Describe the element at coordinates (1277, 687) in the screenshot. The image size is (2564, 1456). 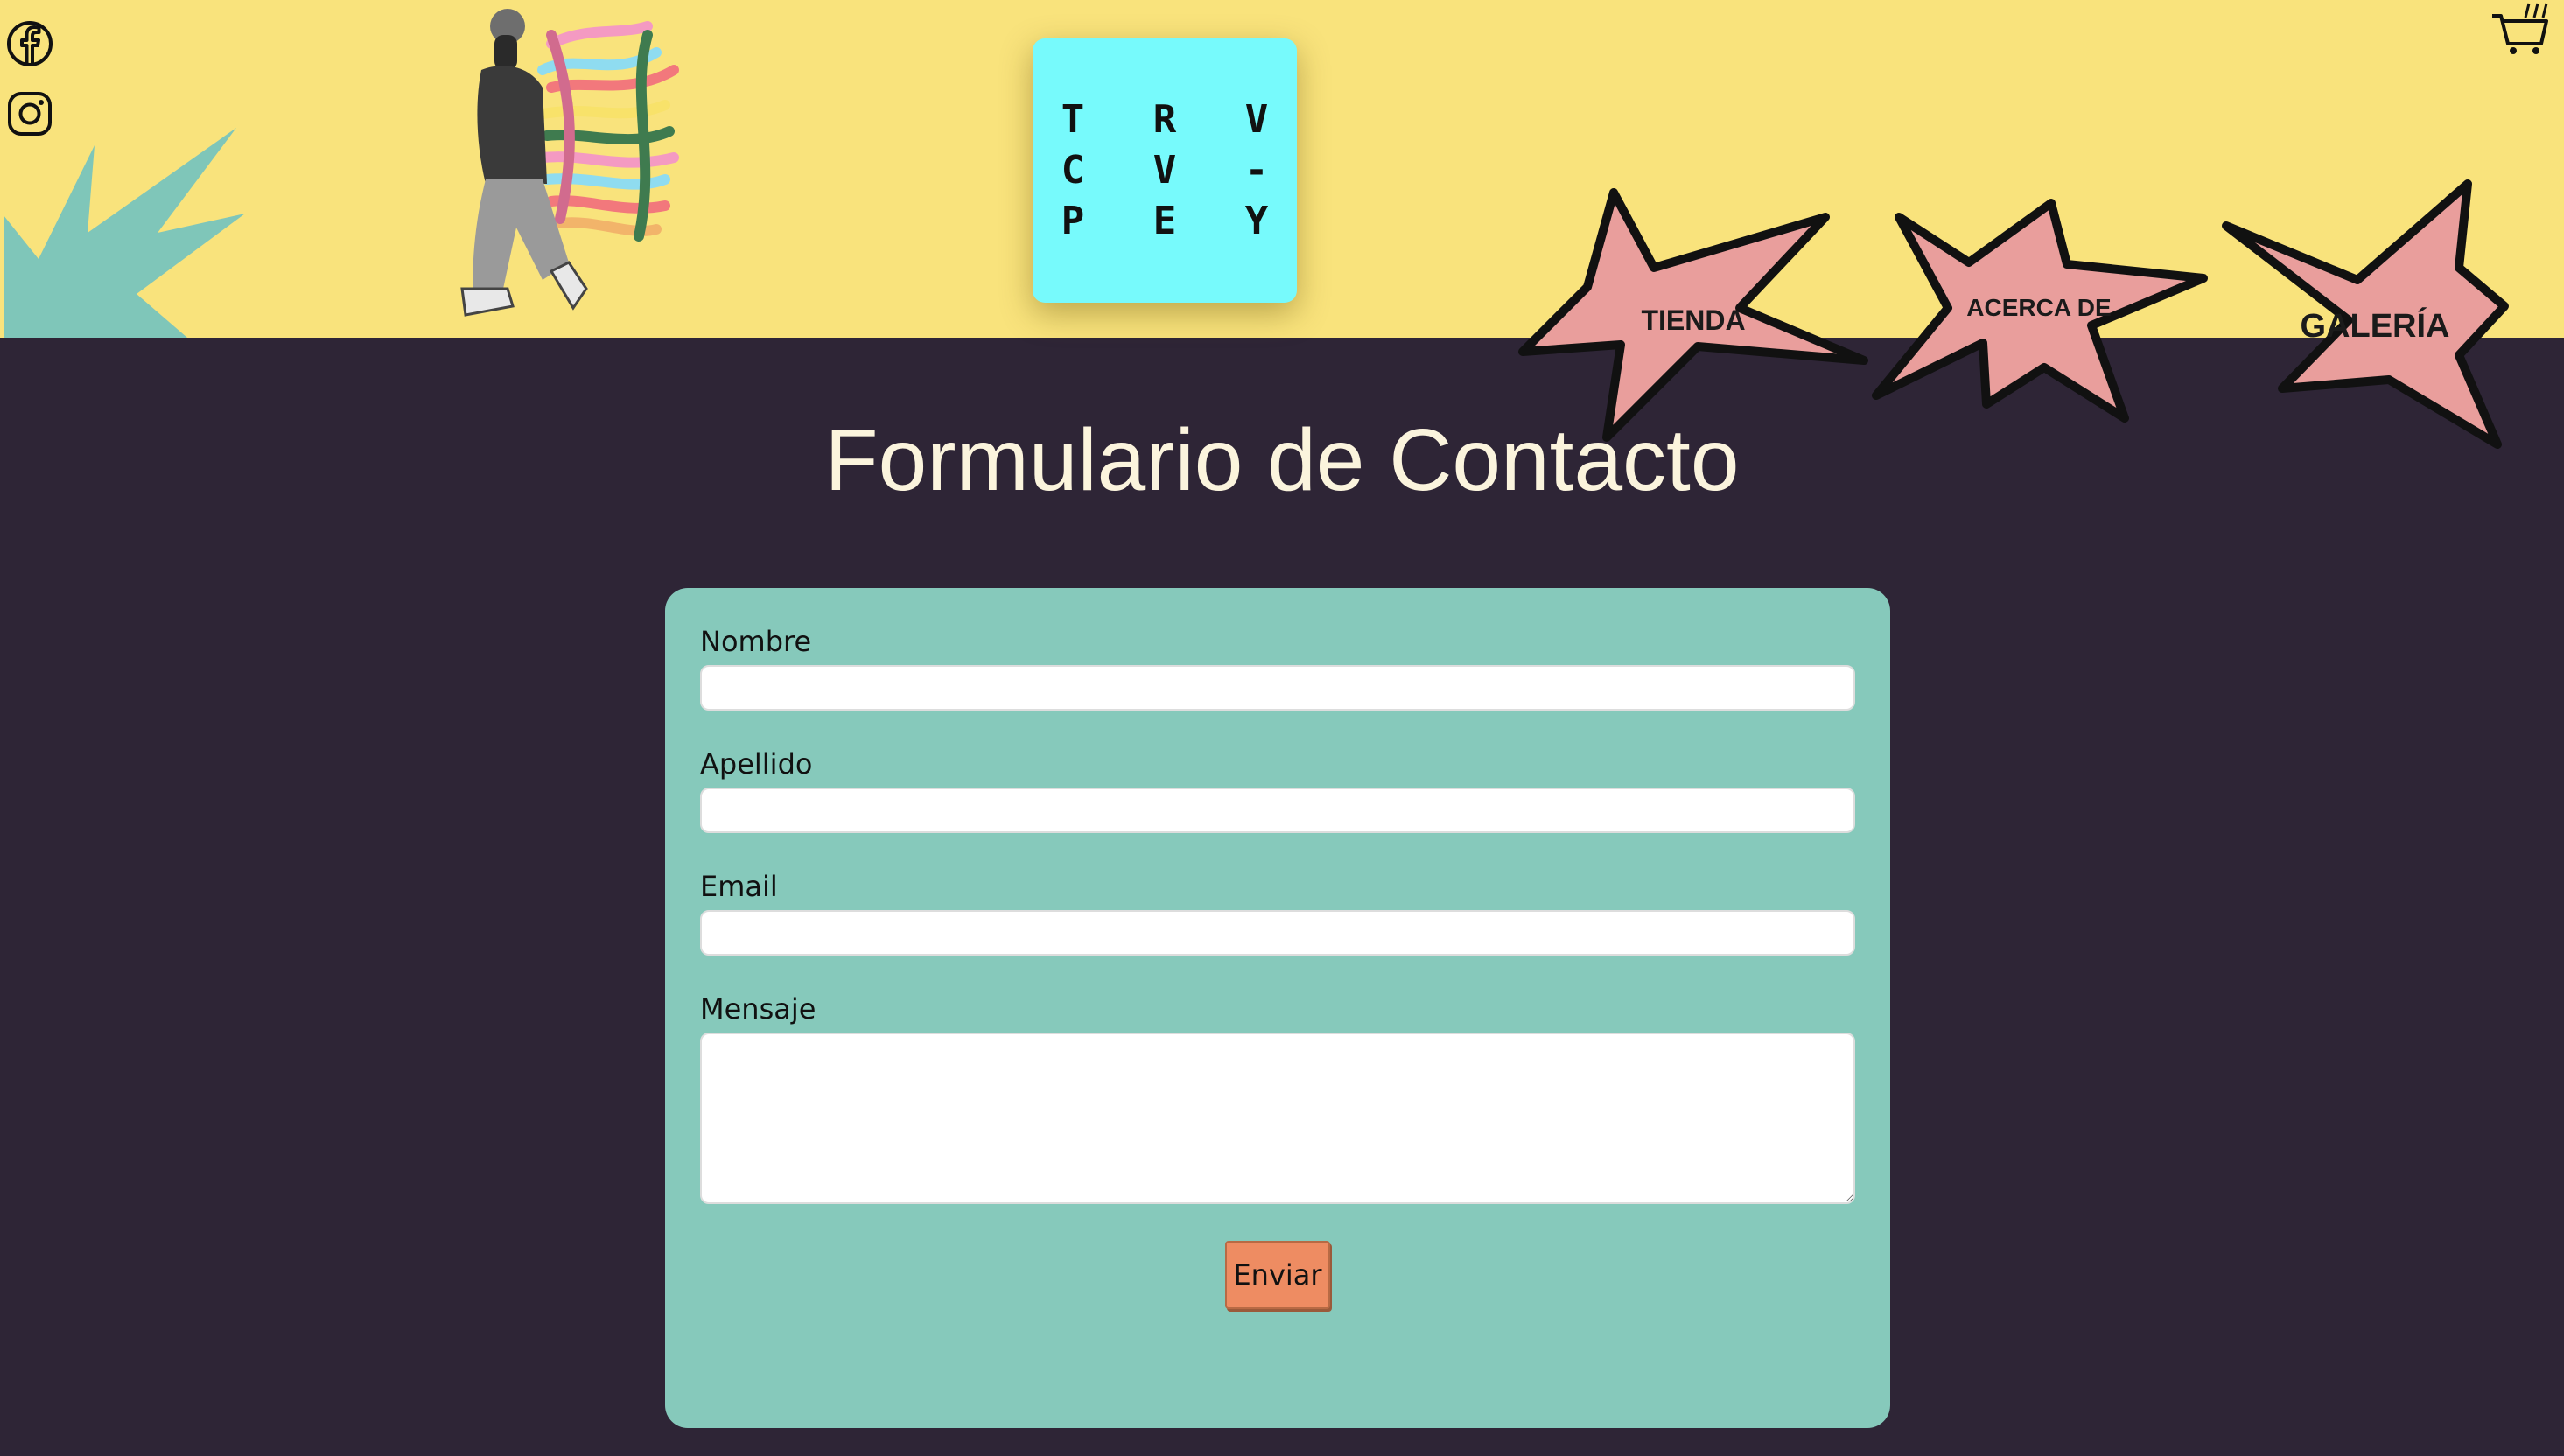
I see `nombre-input` at that location.